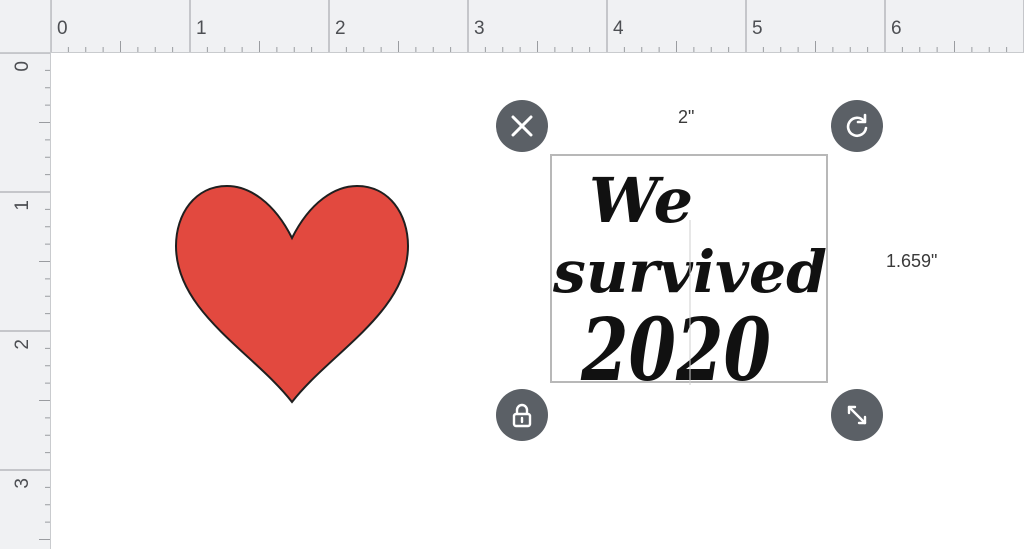  I want to click on top-ruler-label-5: 5, so click(757, 28).